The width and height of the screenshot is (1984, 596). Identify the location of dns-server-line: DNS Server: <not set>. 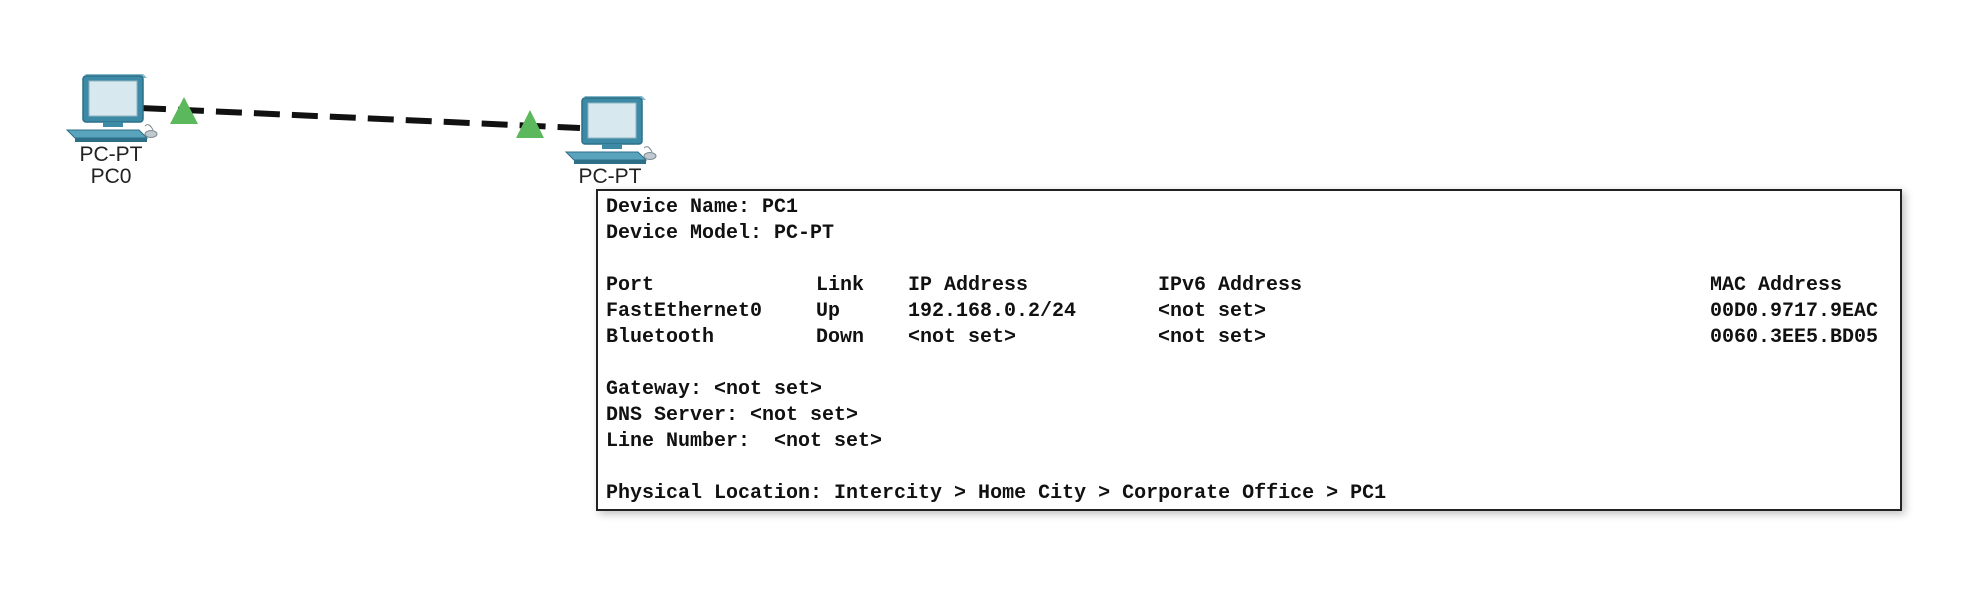
(732, 415).